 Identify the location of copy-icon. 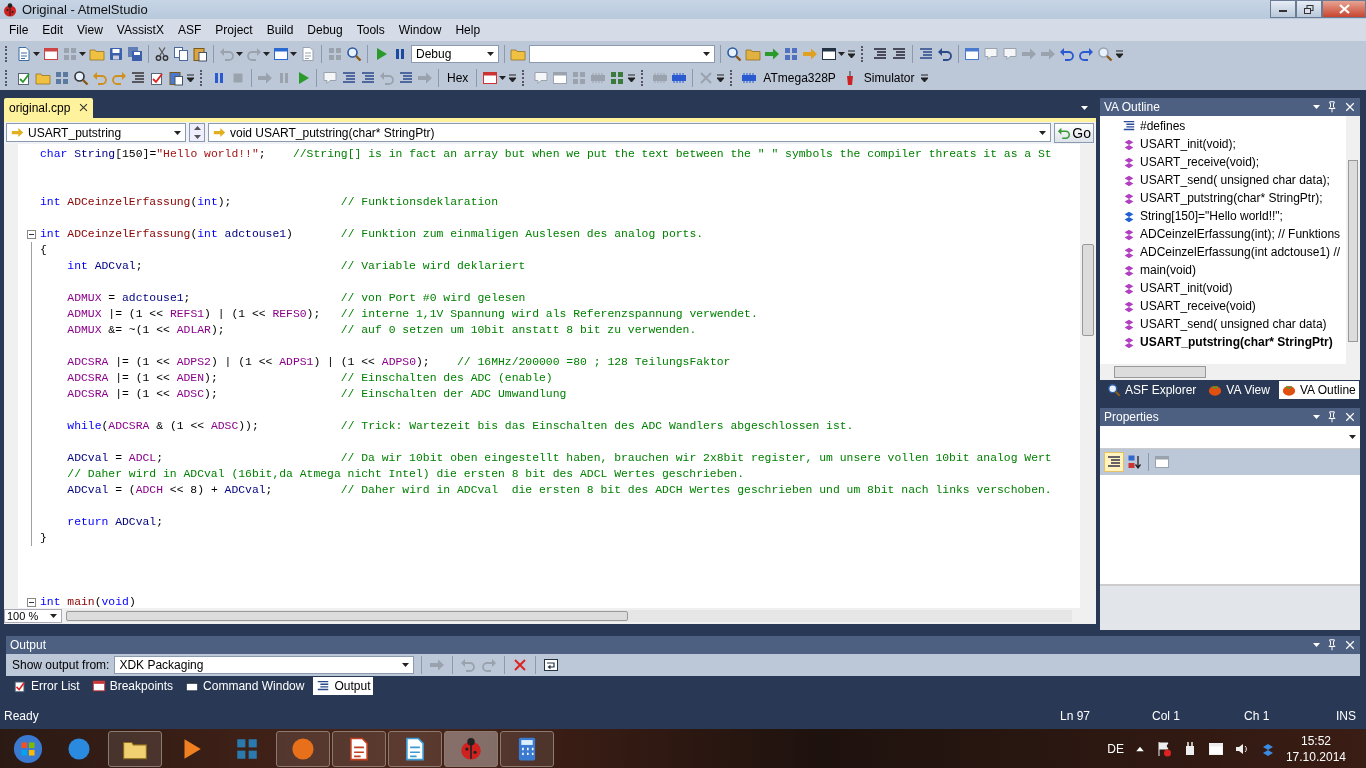
(181, 53).